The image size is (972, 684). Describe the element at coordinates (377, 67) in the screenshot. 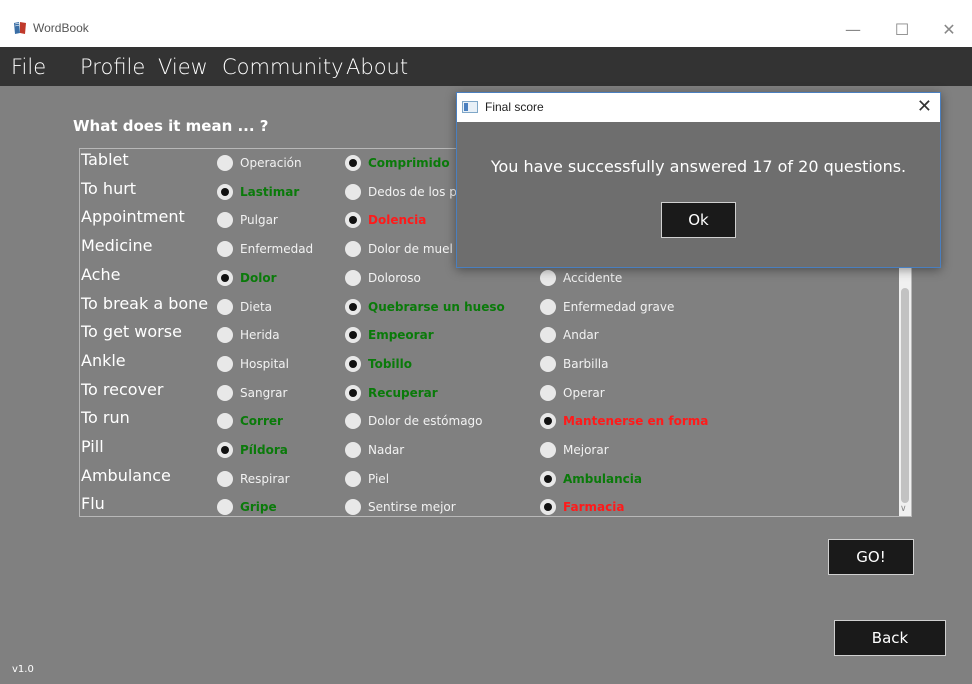

I see `menu-about: About` at that location.